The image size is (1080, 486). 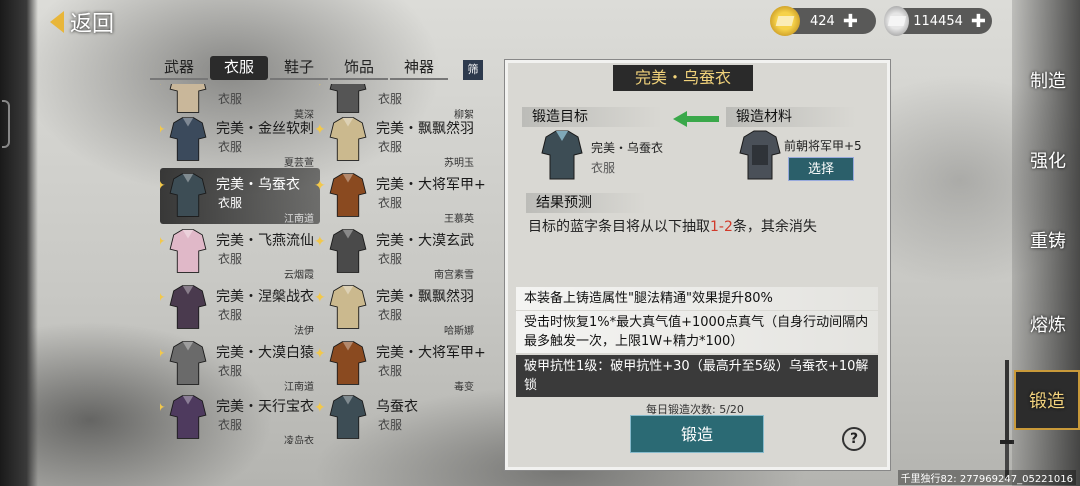 What do you see at coordinates (978, 21) in the screenshot?
I see `add-silver-button: ✚` at bounding box center [978, 21].